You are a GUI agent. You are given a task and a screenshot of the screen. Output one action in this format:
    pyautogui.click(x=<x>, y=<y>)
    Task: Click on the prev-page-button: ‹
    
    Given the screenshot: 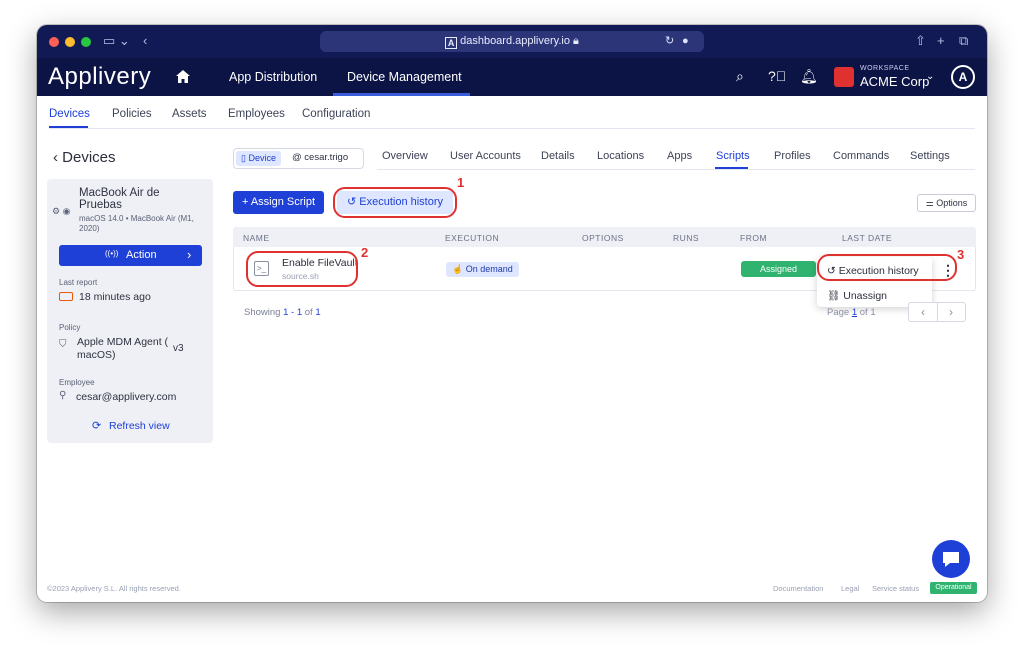 What is the action you would take?
    pyautogui.click(x=923, y=312)
    